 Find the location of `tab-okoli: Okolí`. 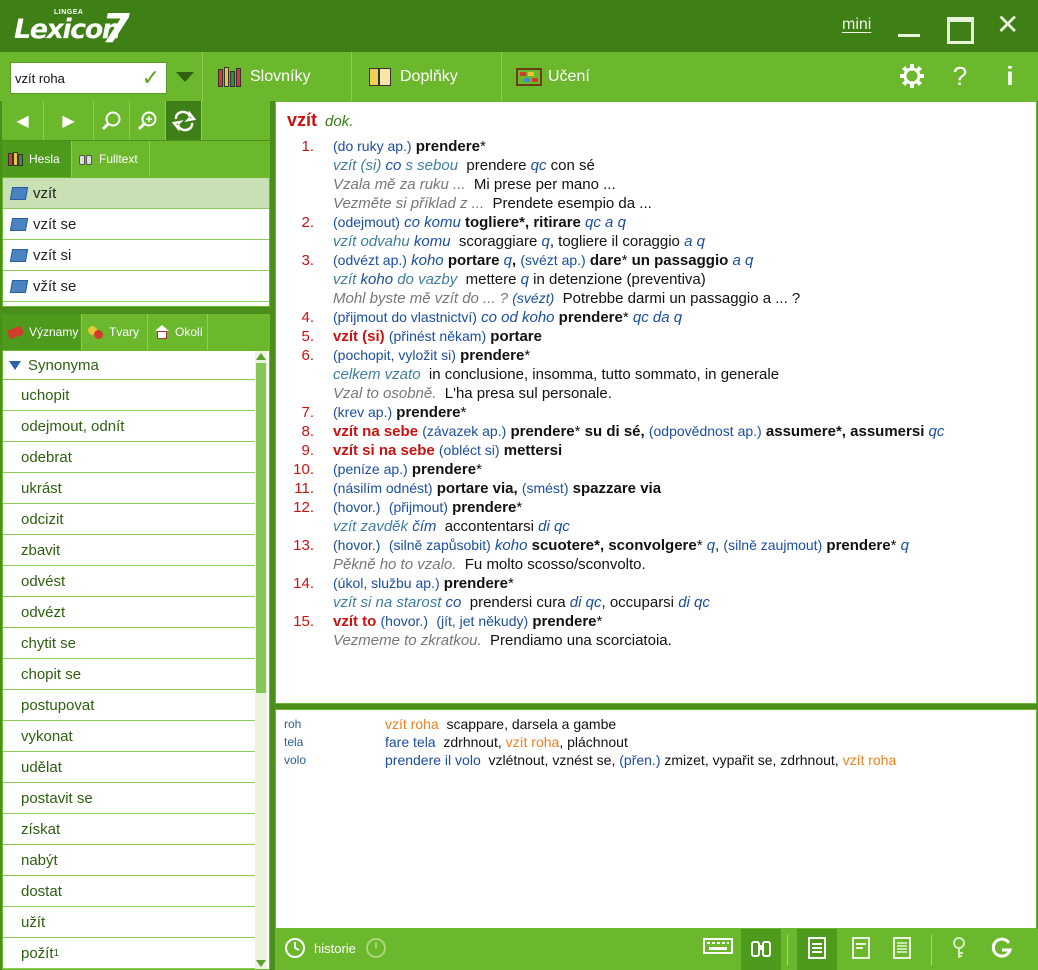

tab-okoli: Okolí is located at coordinates (178, 332).